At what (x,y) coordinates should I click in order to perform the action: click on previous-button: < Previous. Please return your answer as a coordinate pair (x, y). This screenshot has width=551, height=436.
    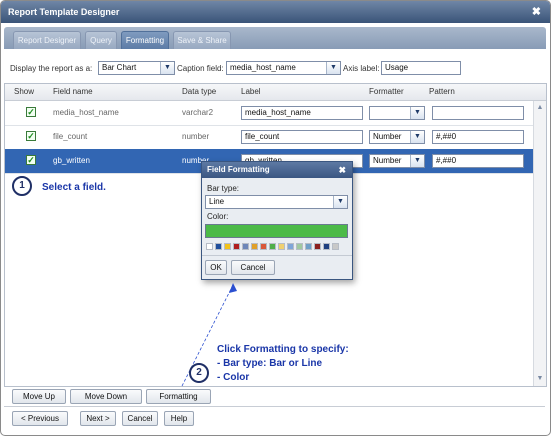
    Looking at the image, I should click on (40, 418).